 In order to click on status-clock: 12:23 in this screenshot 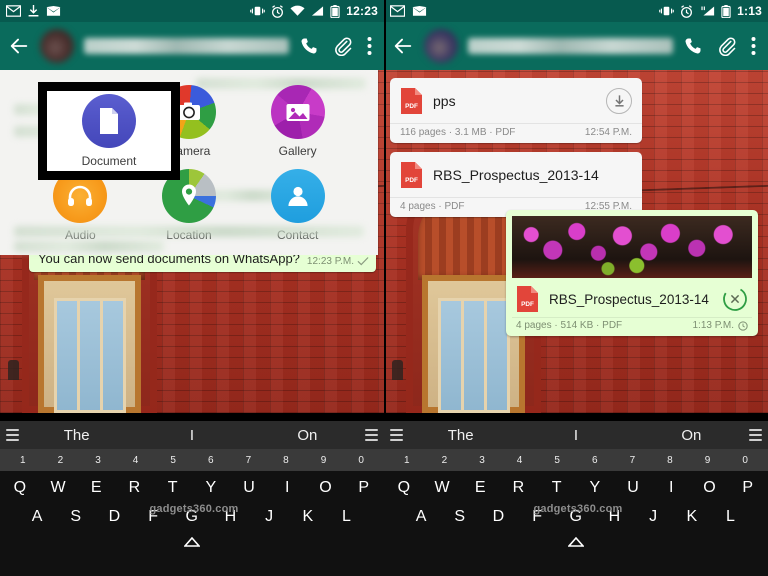, I will do `click(362, 11)`.